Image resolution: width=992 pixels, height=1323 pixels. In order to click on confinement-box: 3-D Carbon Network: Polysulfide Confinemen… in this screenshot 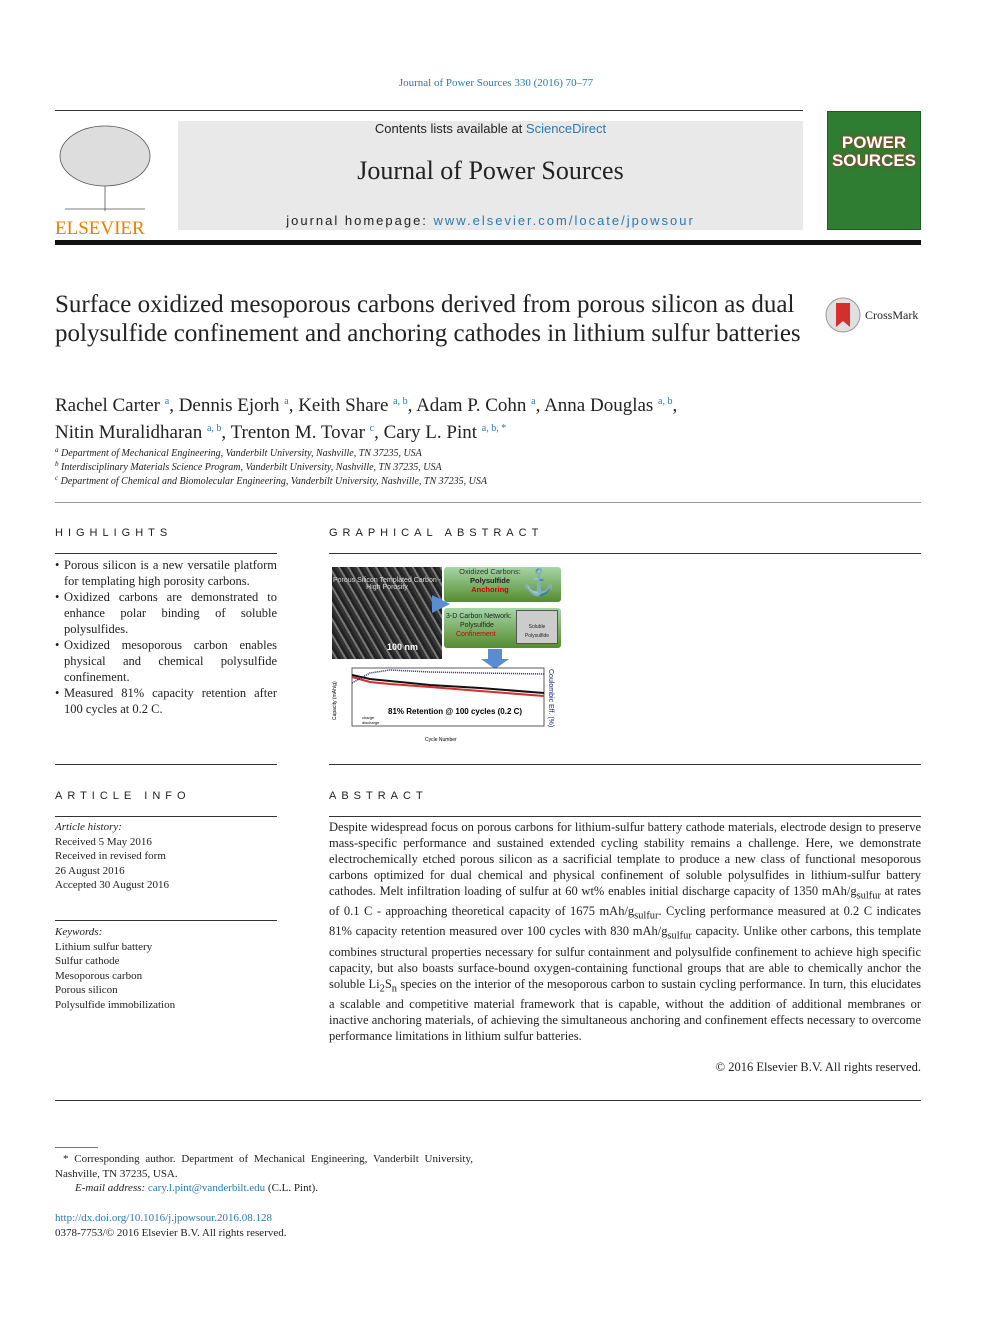, I will do `click(502, 628)`.